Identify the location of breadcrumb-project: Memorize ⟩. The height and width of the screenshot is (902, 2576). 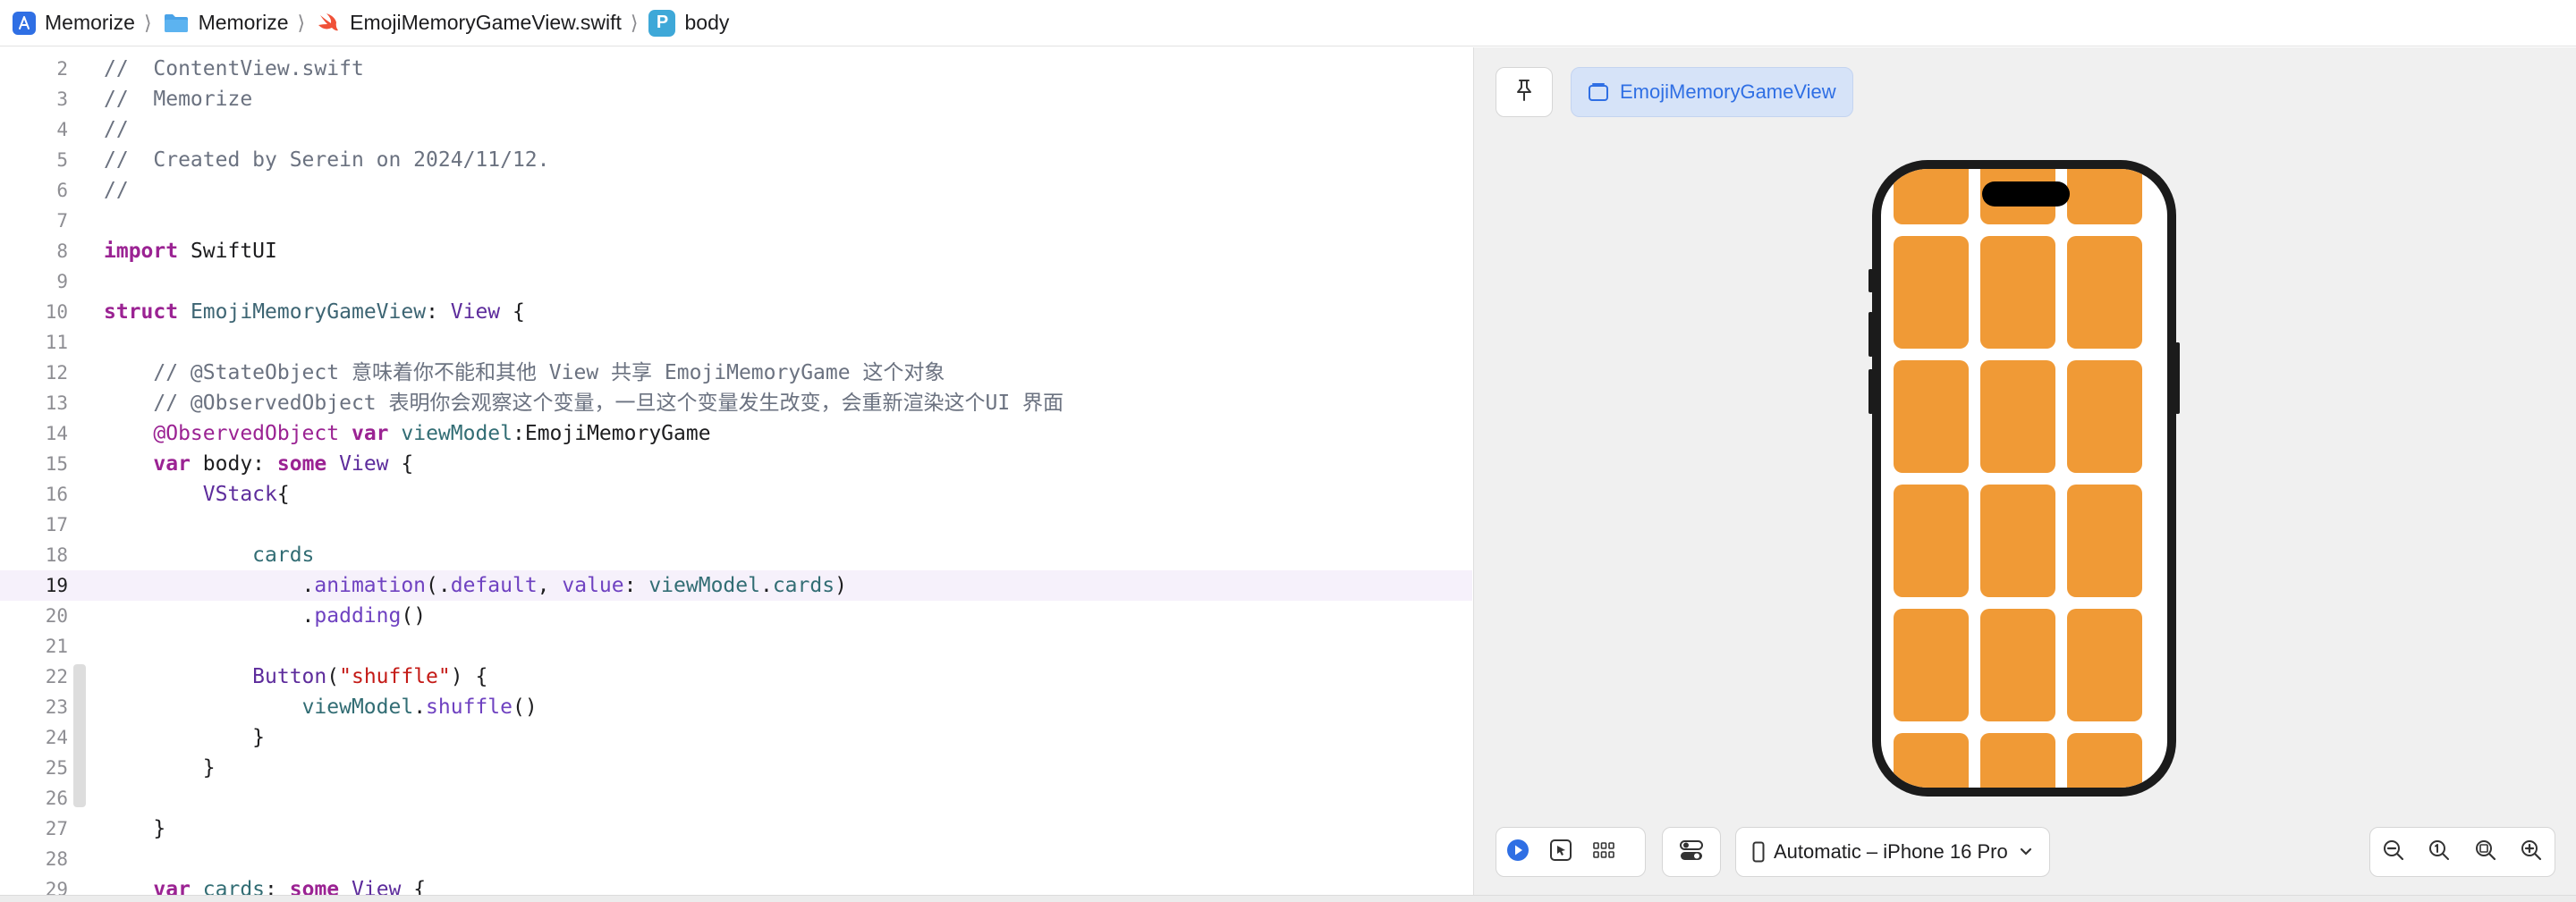
(88, 23).